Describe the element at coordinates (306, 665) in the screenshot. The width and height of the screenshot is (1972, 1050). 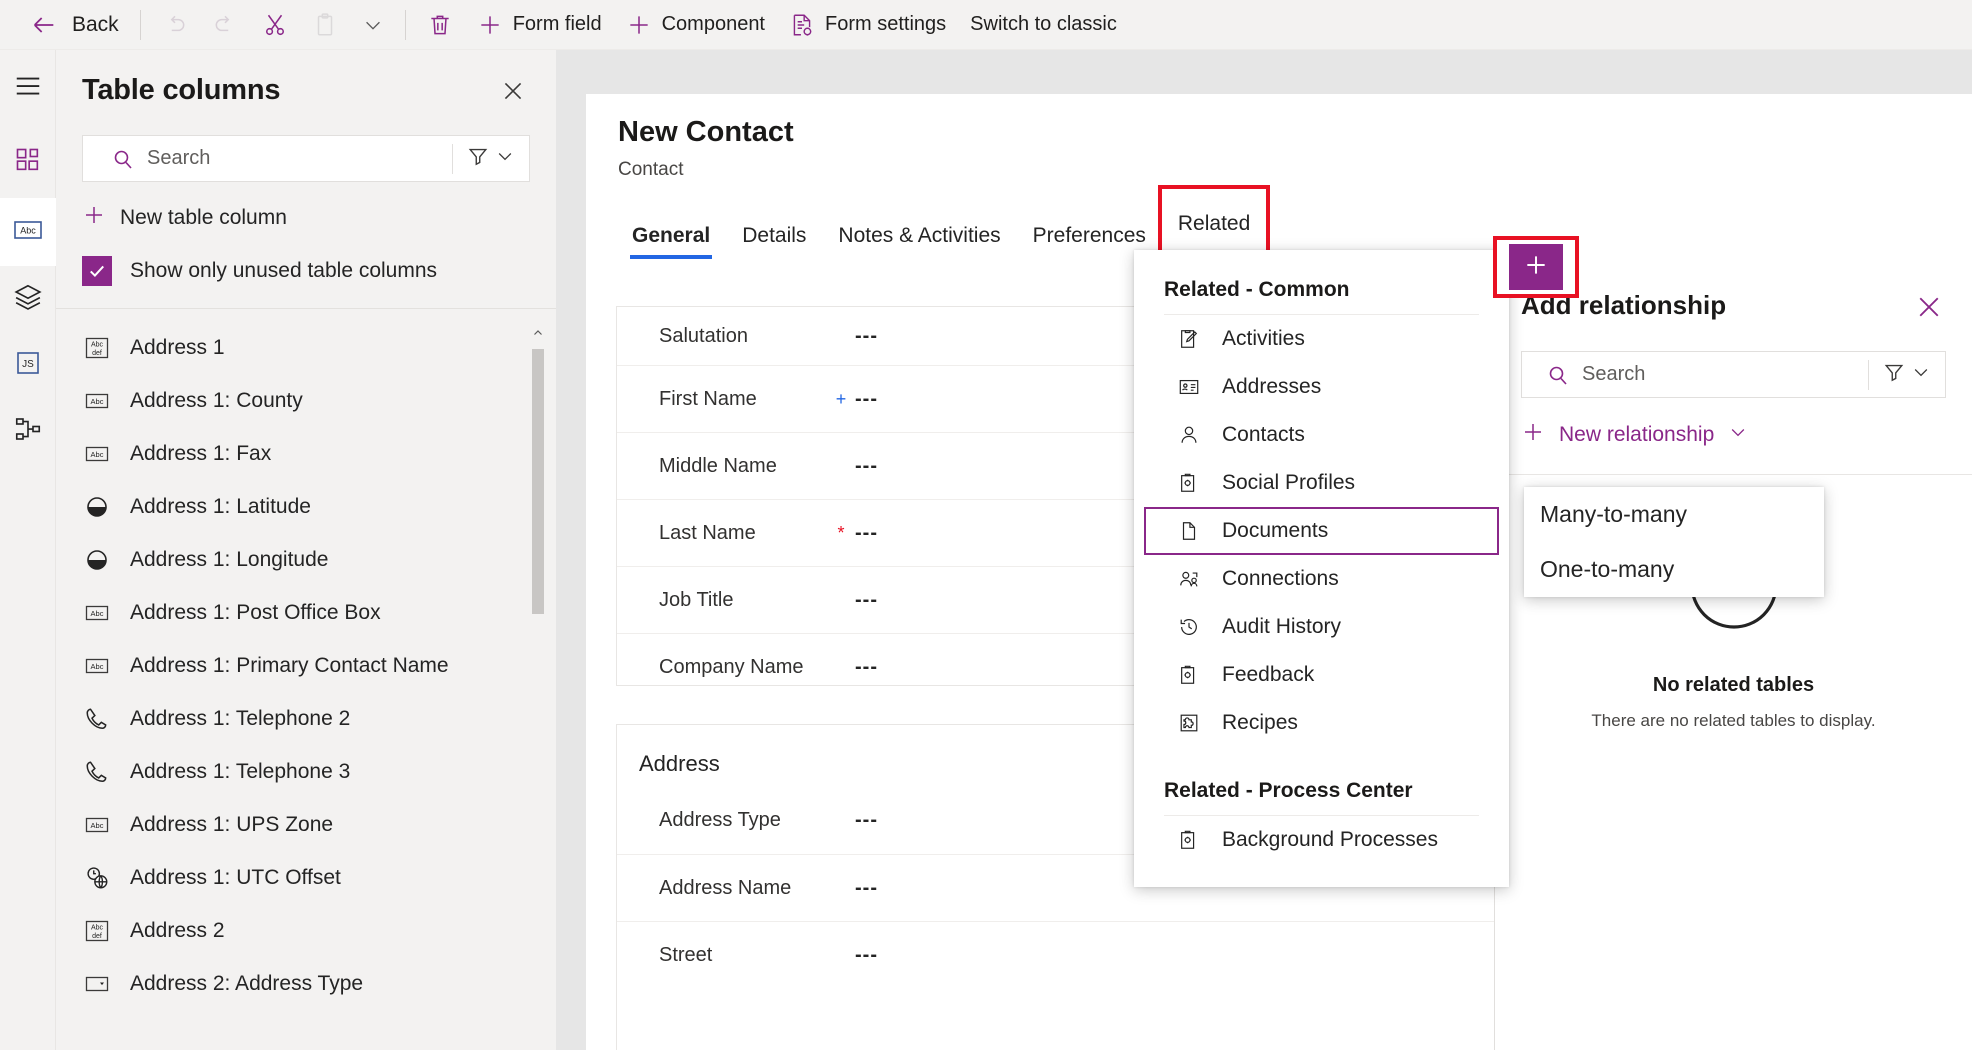
I see `list-item: Abc Address 1: Primary Contact Name` at that location.